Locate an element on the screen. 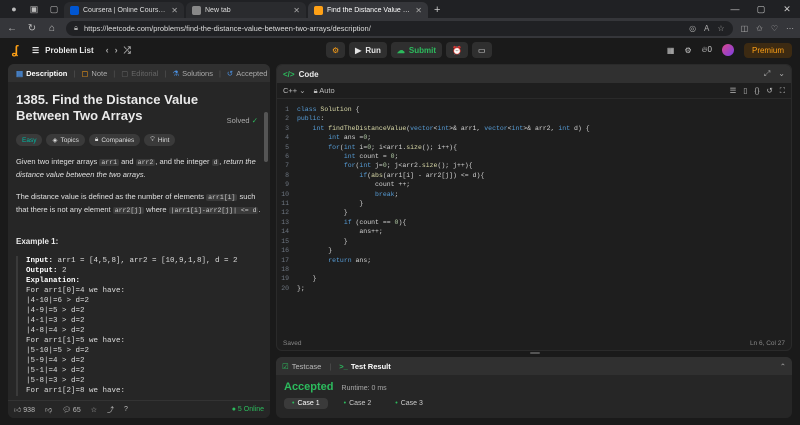 This screenshot has width=800, height=425. share-icon: ⤴ is located at coordinates (110, 410).